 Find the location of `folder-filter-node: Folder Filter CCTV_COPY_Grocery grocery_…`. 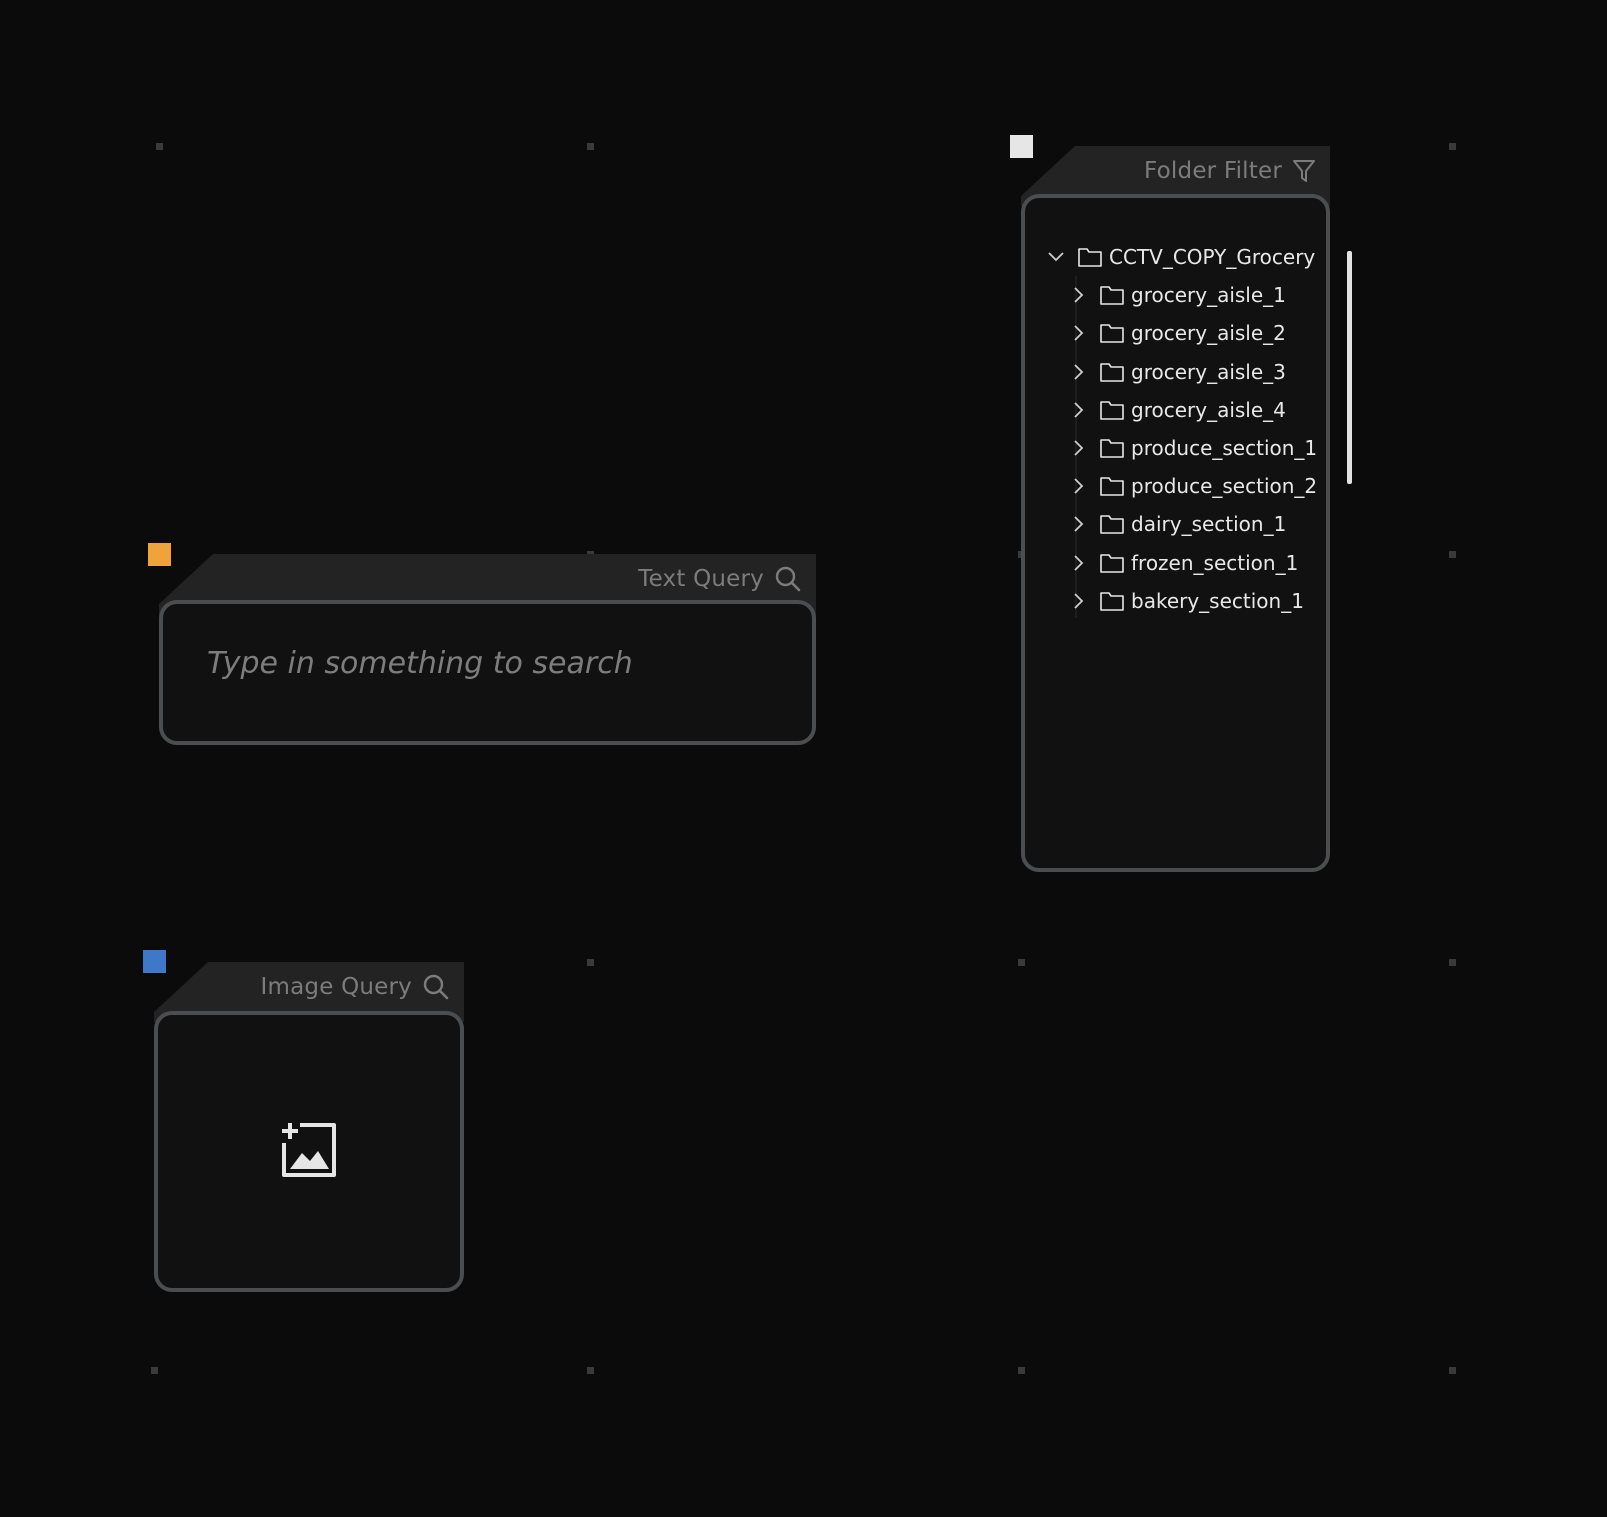

folder-filter-node: Folder Filter CCTV_COPY_Grocery grocery_… is located at coordinates (1175, 509).